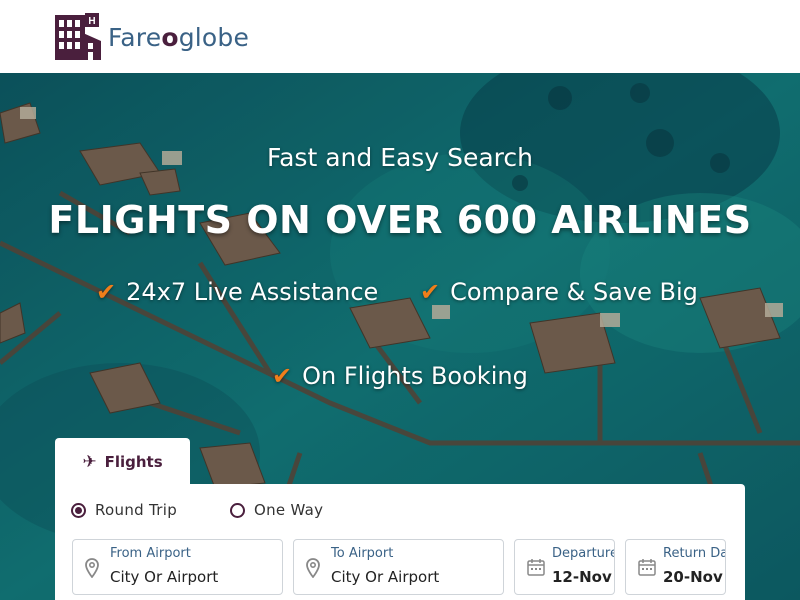 The height and width of the screenshot is (600, 800). I want to click on round-trip-option: Round Trip, so click(124, 510).